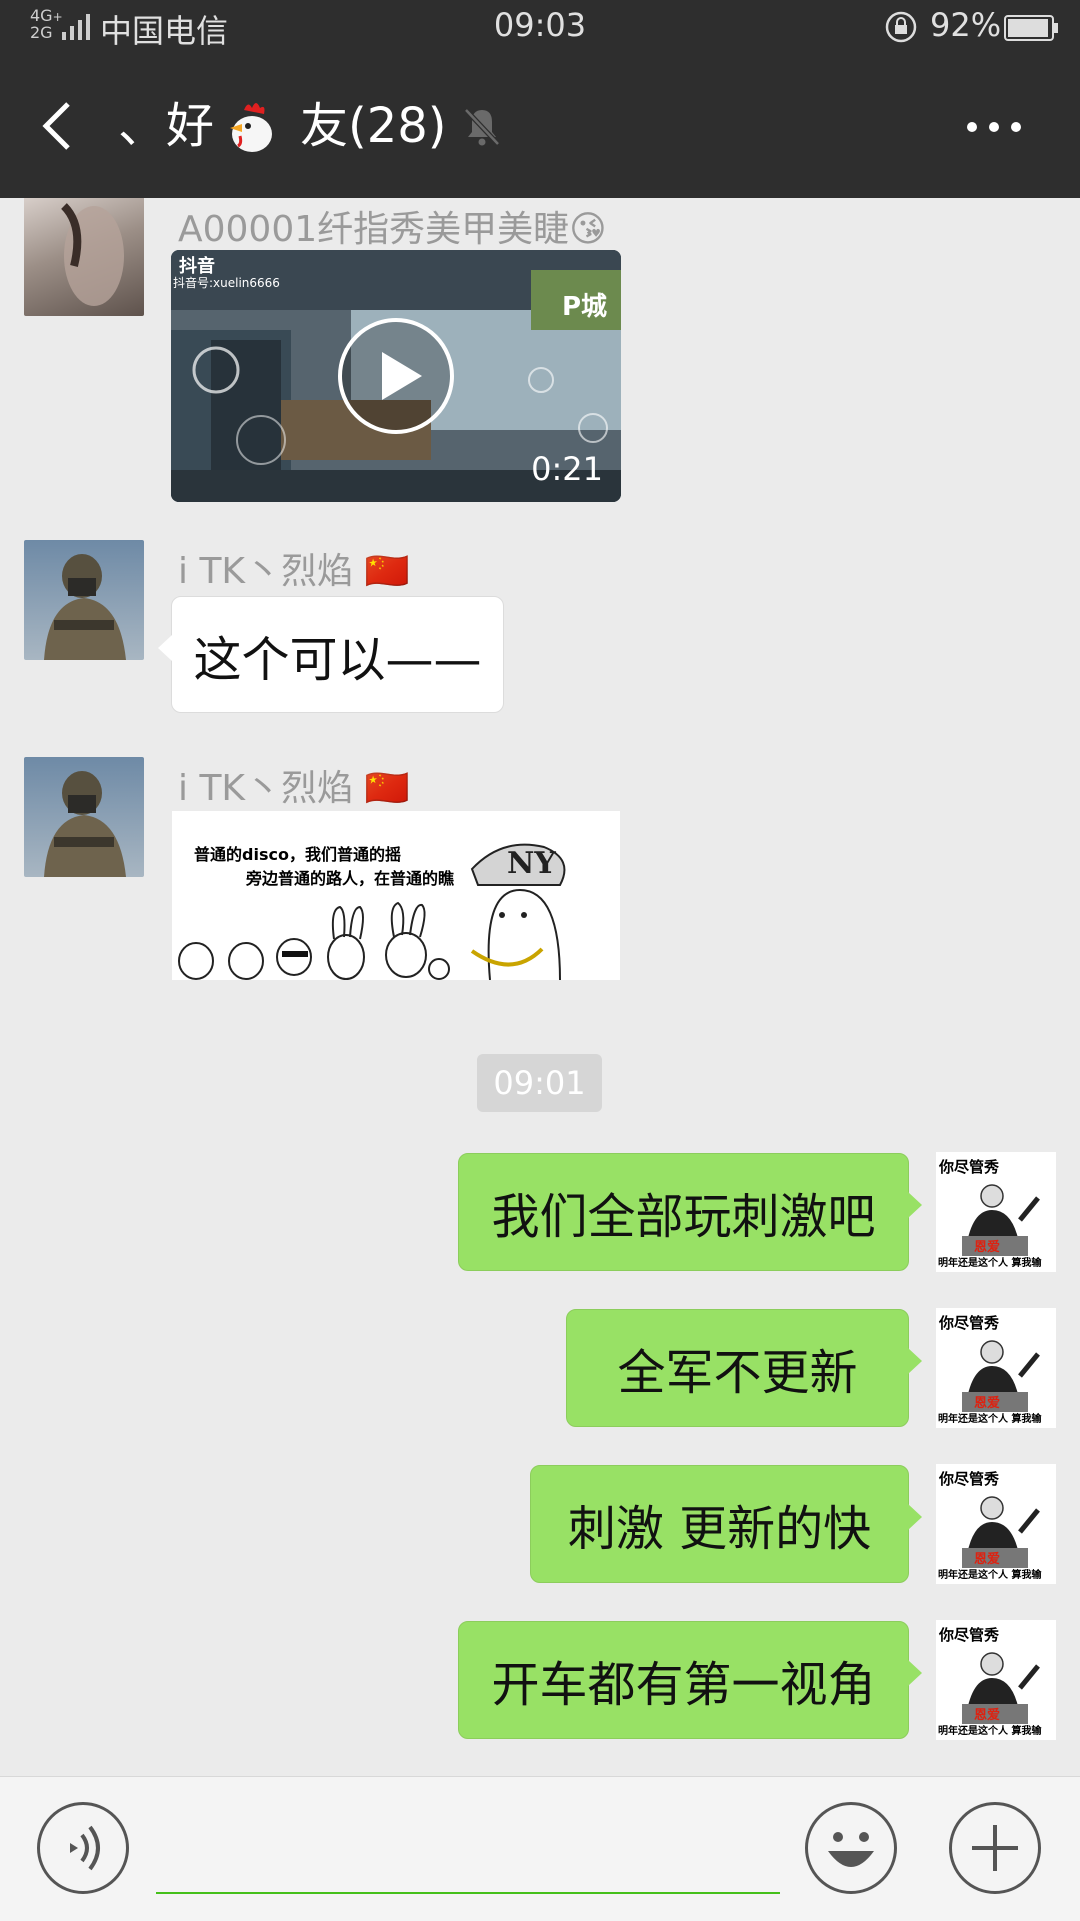 The image size is (1080, 1921). Describe the element at coordinates (540, 25) in the screenshot. I see `clock: 09:03` at that location.